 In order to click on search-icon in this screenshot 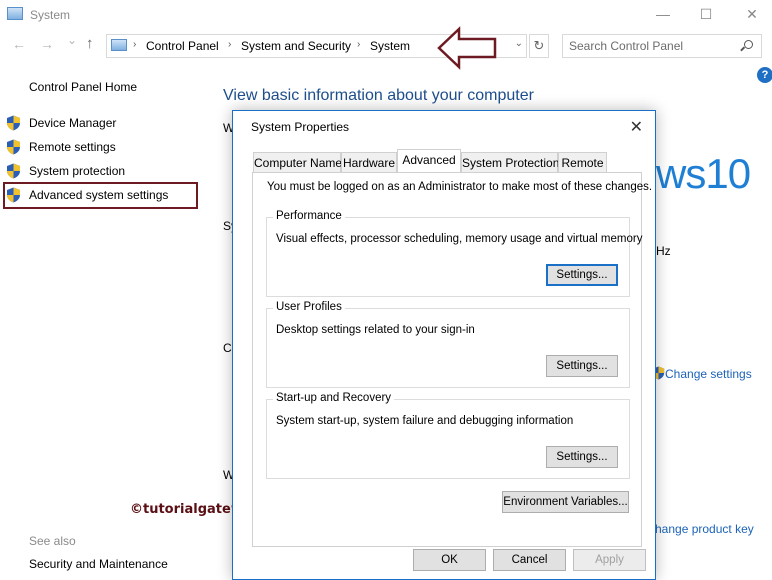, I will do `click(748, 44)`.